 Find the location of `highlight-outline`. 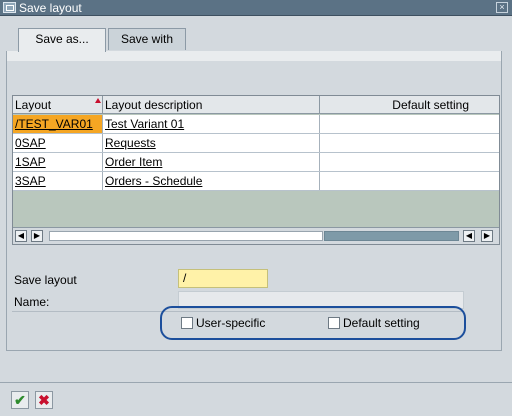

highlight-outline is located at coordinates (313, 323).